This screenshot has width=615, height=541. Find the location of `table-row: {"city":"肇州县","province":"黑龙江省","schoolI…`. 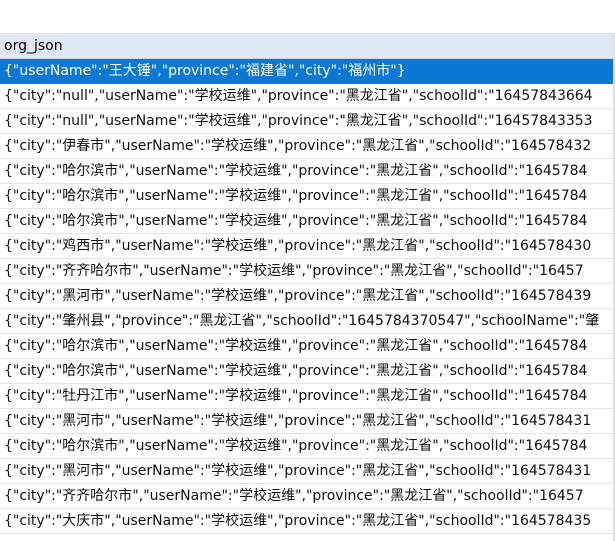

table-row: {"city":"肇州县","province":"黑龙江省","schoolI… is located at coordinates (307, 321).